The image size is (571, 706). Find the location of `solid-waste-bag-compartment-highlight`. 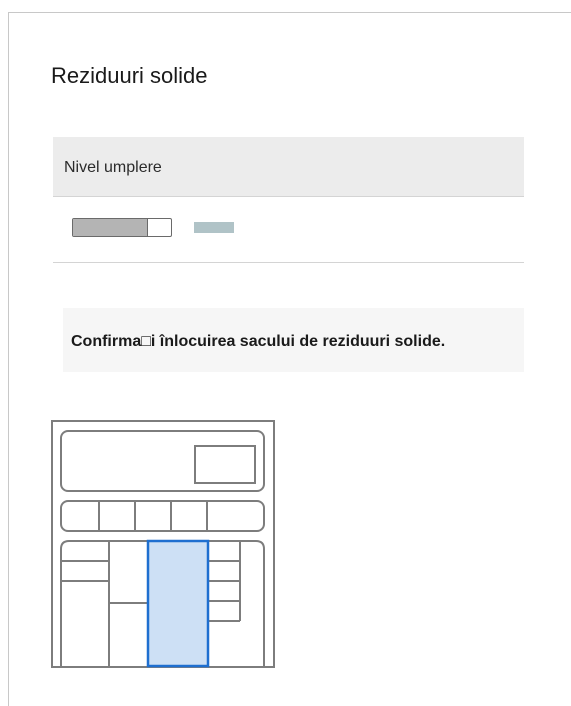

solid-waste-bag-compartment-highlight is located at coordinates (178, 603).